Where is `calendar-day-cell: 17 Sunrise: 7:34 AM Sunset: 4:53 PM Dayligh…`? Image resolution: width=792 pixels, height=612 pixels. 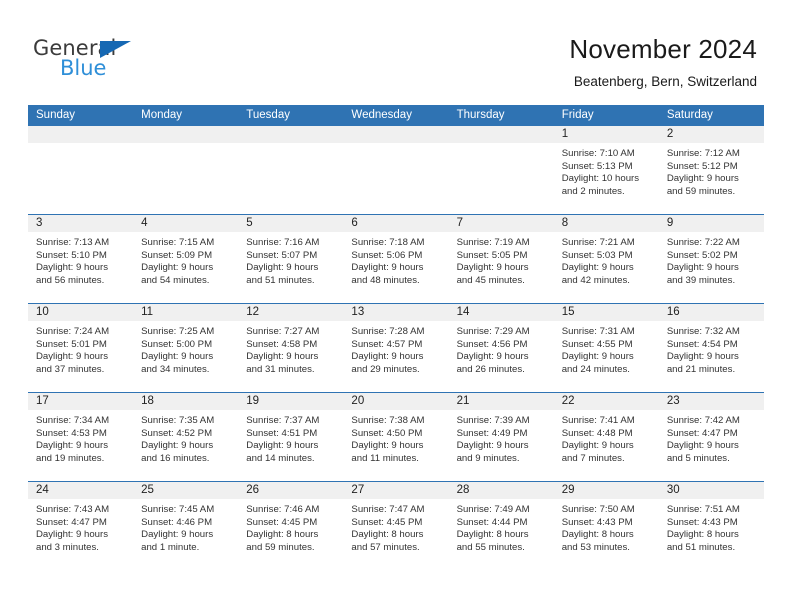 calendar-day-cell: 17 Sunrise: 7:34 AM Sunset: 4:53 PM Dayligh… is located at coordinates (81, 437).